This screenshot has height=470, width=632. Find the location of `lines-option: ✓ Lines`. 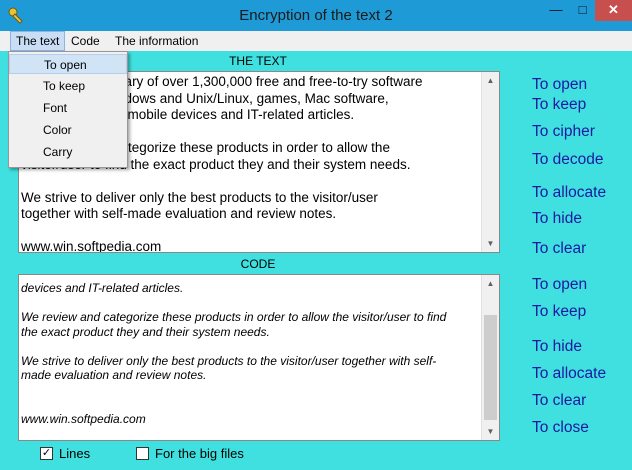

lines-option: ✓ Lines is located at coordinates (65, 453).